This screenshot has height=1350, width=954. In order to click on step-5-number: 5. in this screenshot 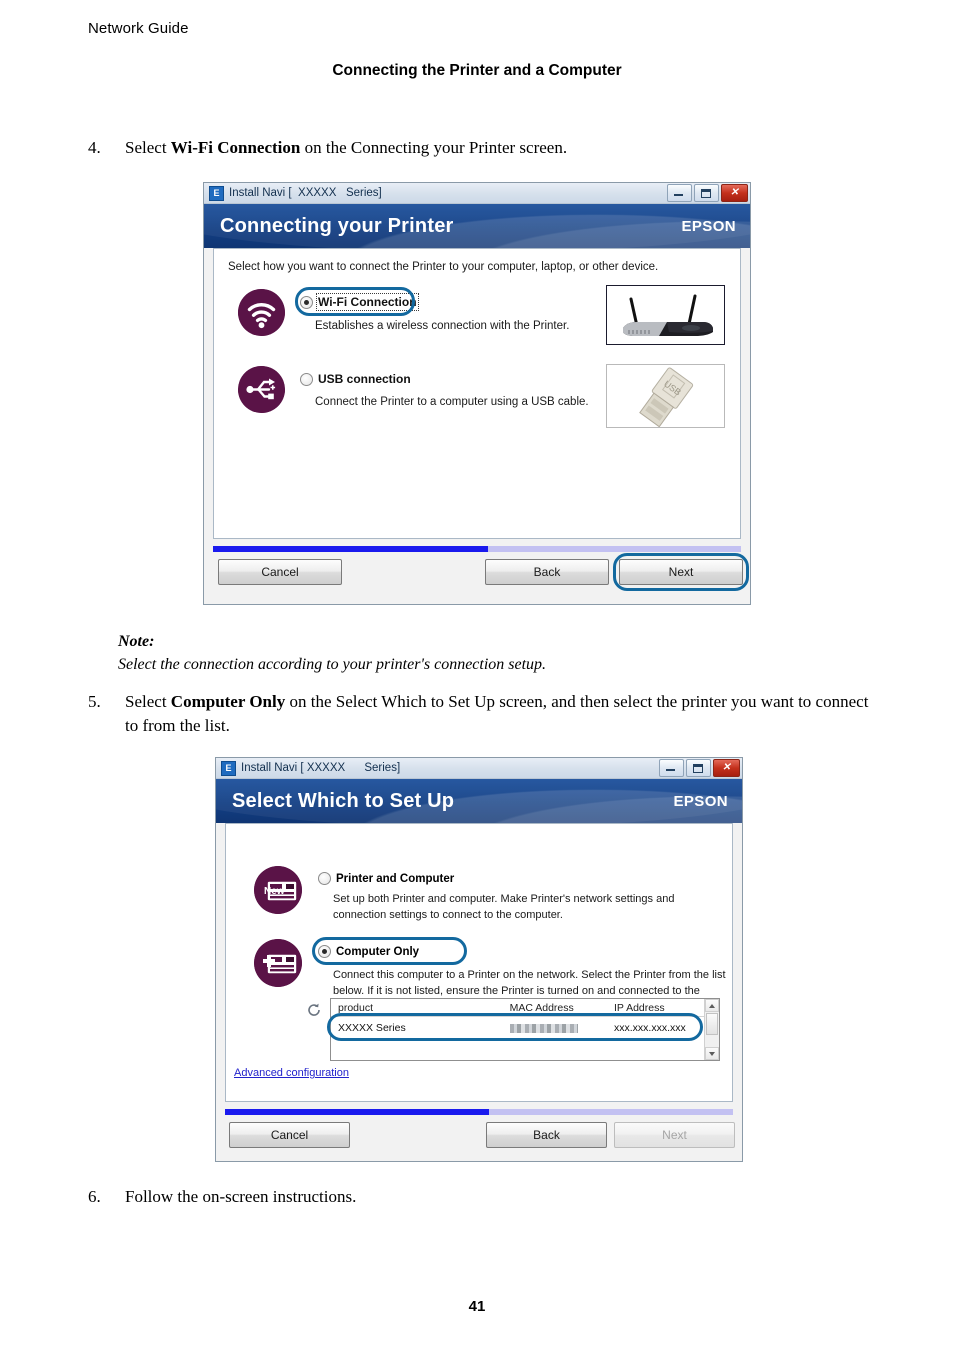, I will do `click(94, 701)`.